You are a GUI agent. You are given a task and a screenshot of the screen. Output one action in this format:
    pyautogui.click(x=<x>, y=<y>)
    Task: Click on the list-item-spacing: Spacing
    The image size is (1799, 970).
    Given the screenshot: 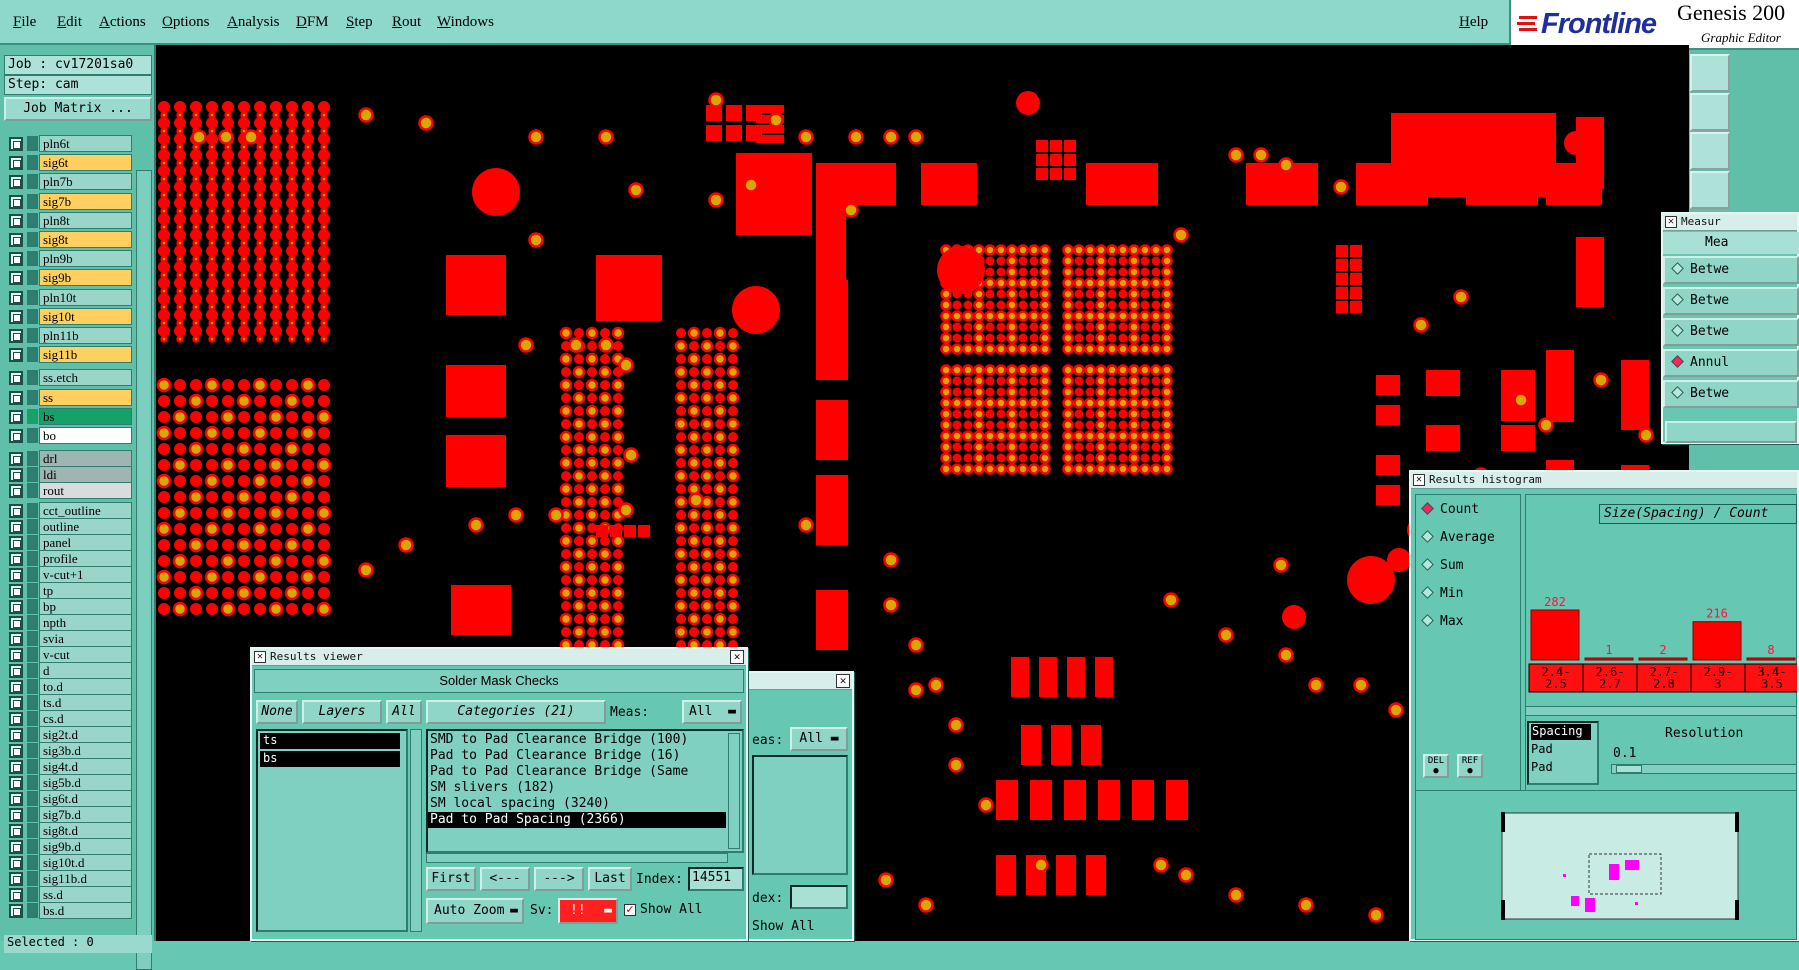 What is the action you would take?
    pyautogui.click(x=1561, y=732)
    